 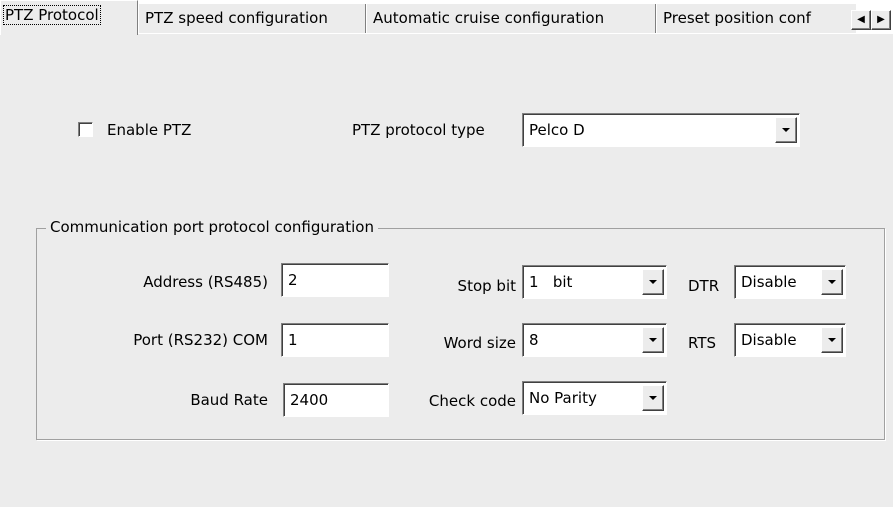 What do you see at coordinates (661, 130) in the screenshot?
I see `protocol-type-select: Pelco D` at bounding box center [661, 130].